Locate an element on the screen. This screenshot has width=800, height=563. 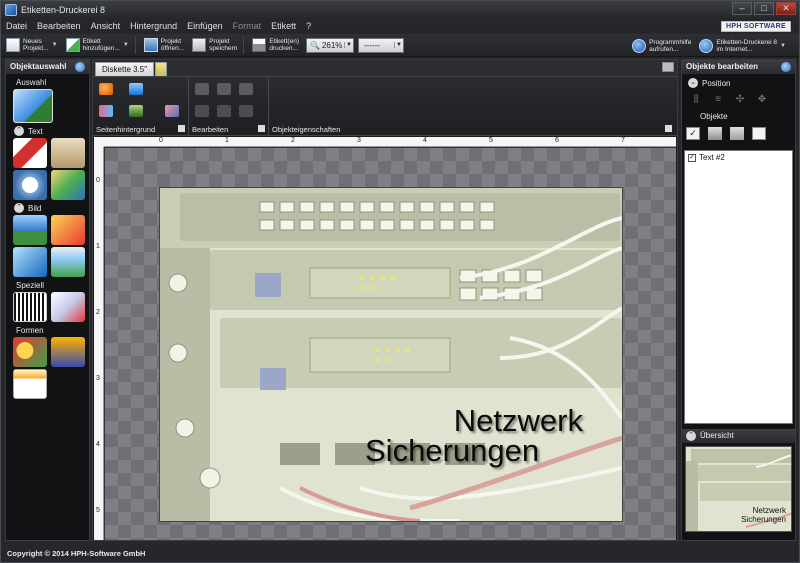
maximize-button: □ is located at coordinates (764, 8).